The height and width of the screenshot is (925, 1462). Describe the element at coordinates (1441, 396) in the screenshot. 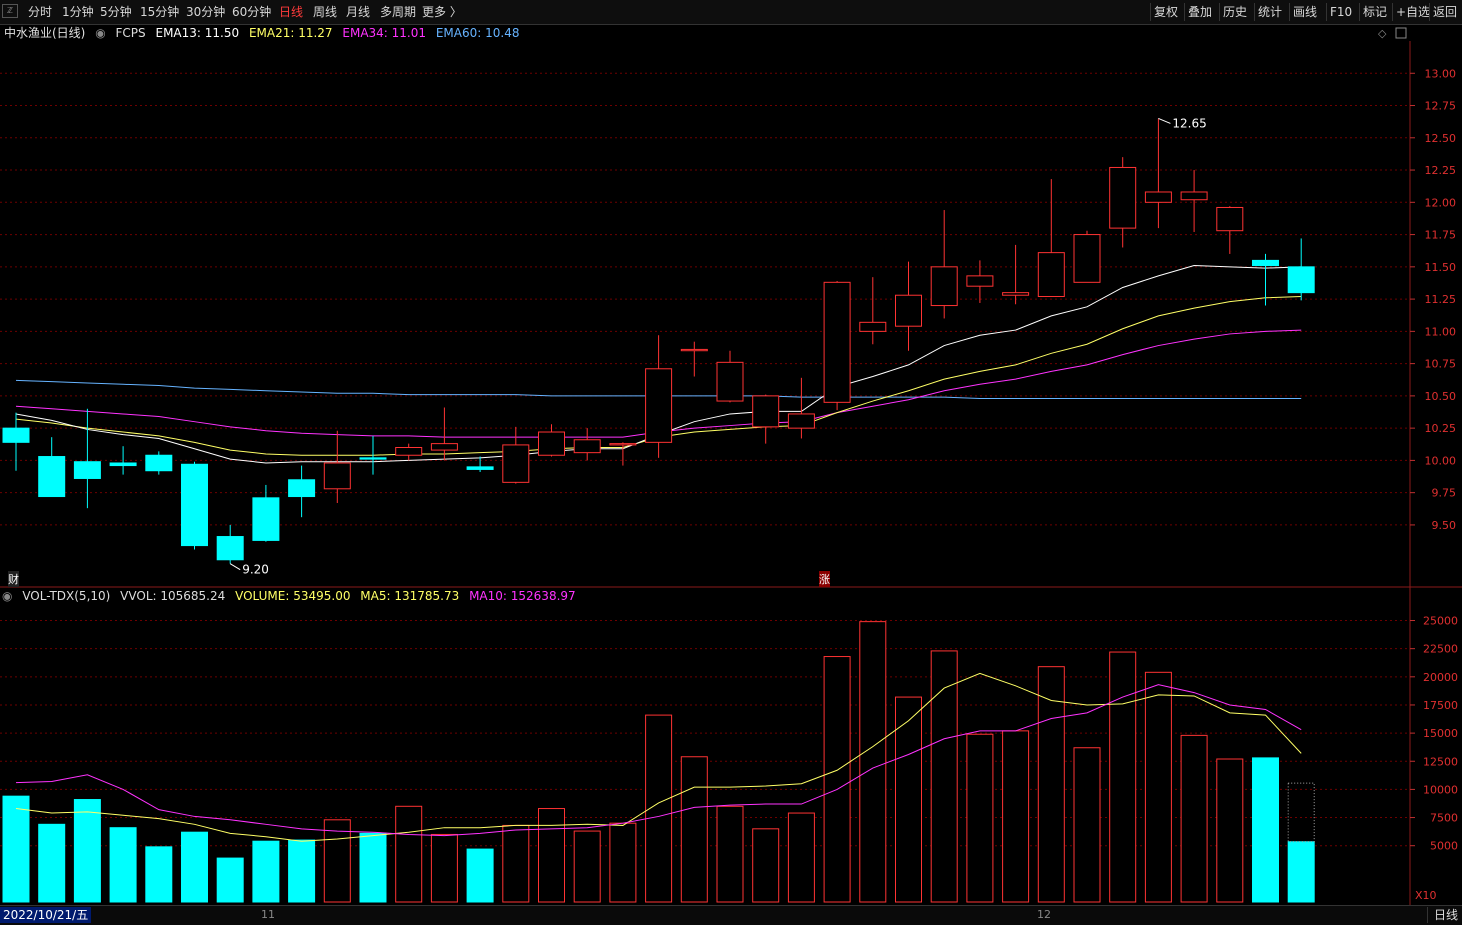

I see `price-tick-label: 10.50` at that location.